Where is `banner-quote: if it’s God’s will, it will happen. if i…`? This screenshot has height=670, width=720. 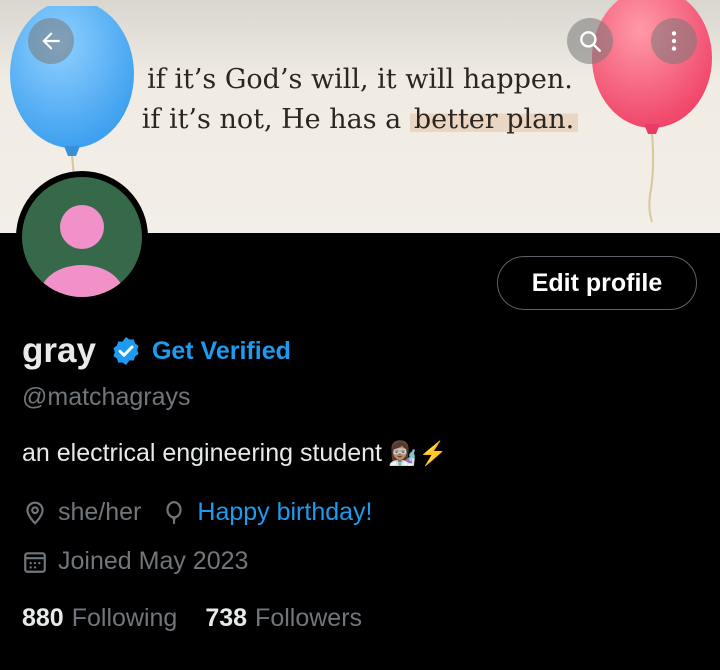 banner-quote: if it’s God’s will, it will happen. if i… is located at coordinates (360, 100).